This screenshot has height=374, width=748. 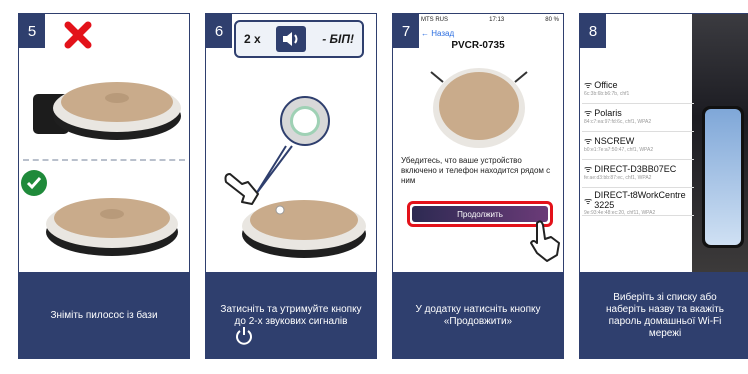 I want to click on step-number: 7, so click(x=406, y=31).